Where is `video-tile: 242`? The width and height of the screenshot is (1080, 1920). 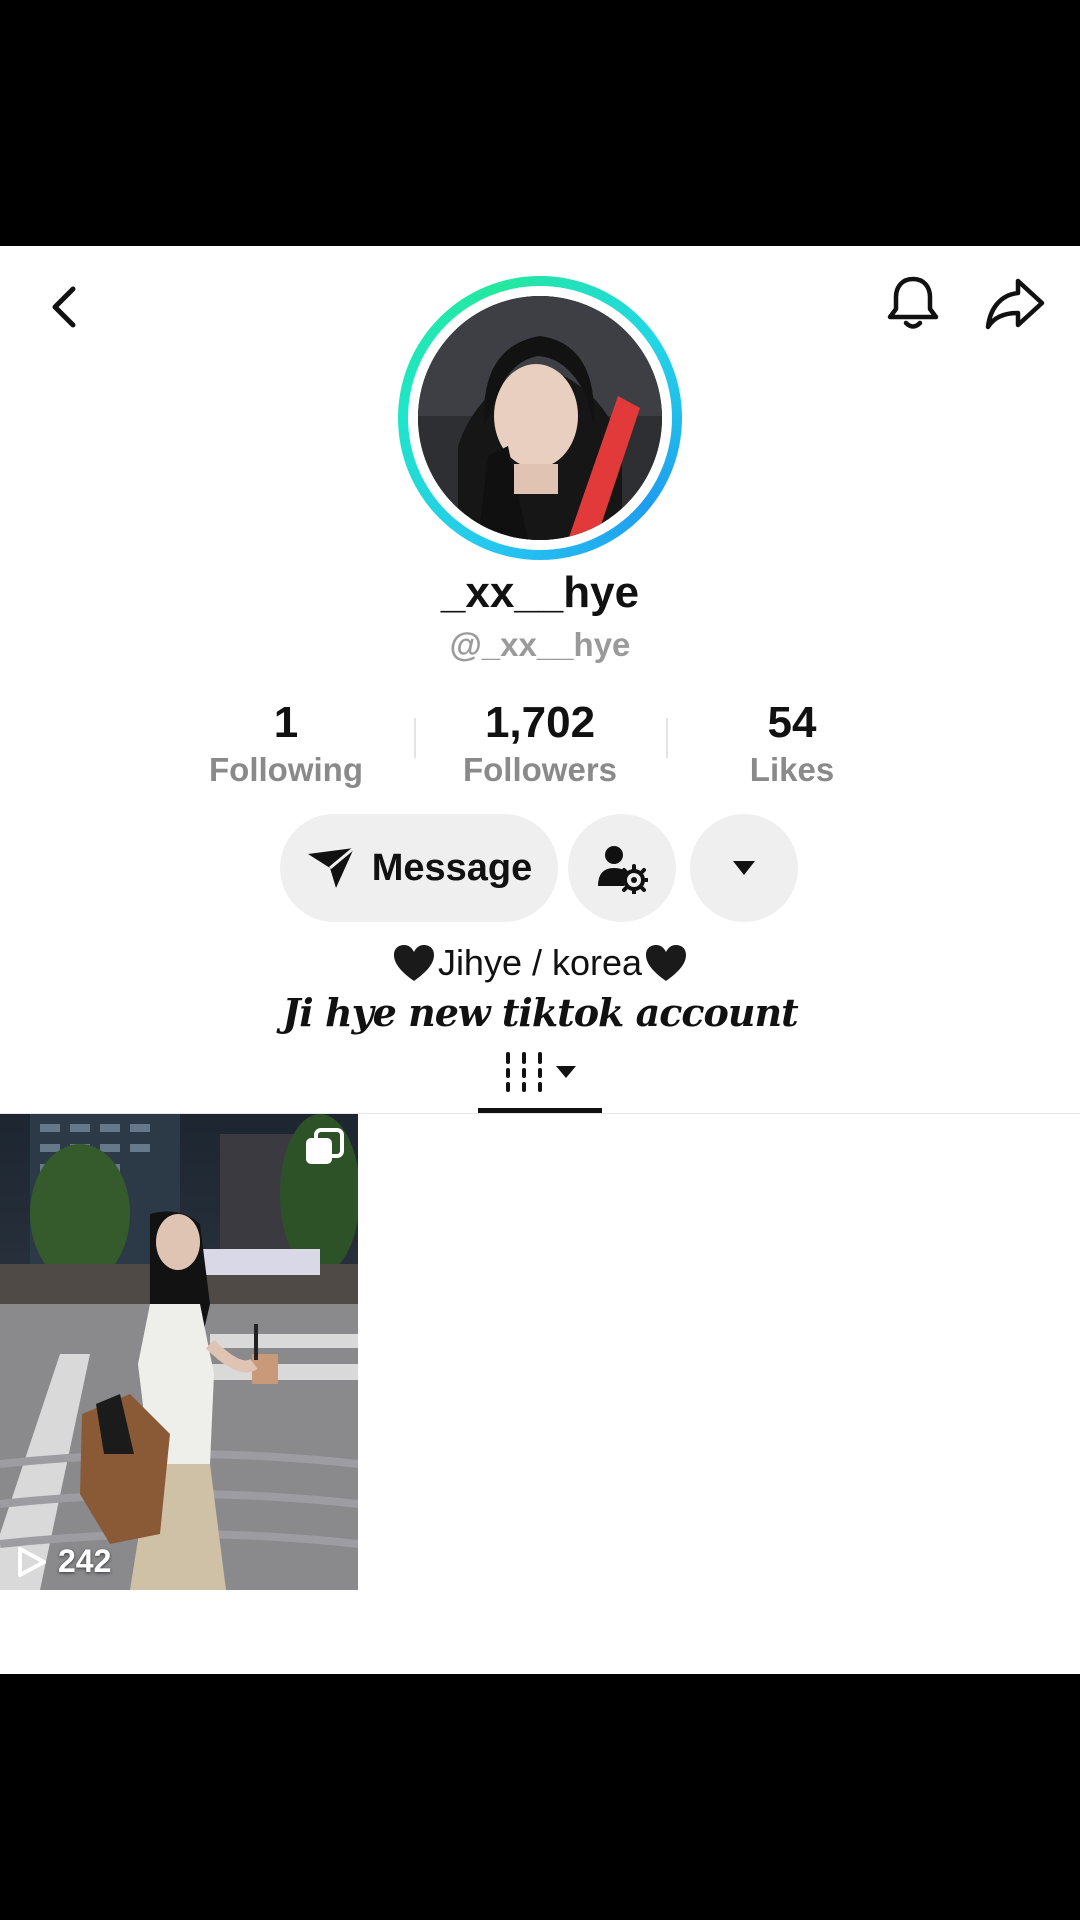 video-tile: 242 is located at coordinates (179, 1352).